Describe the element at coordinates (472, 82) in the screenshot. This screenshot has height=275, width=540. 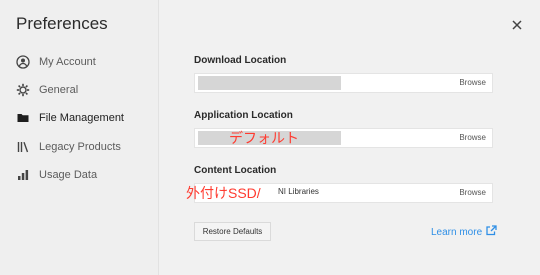
I see `download-browse-button: Browse` at that location.